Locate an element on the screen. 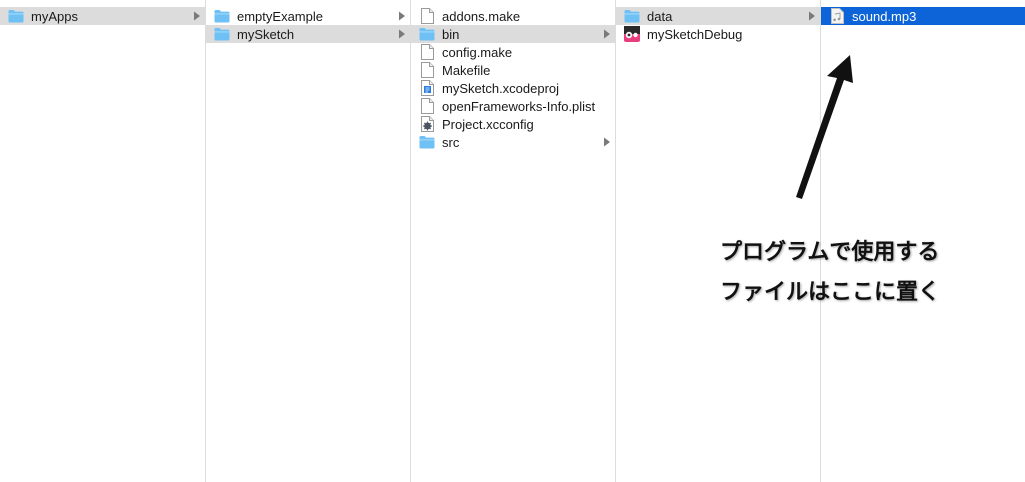 Image resolution: width=1025 pixels, height=482 pixels. file-row-makefile: Makefile is located at coordinates (513, 70).